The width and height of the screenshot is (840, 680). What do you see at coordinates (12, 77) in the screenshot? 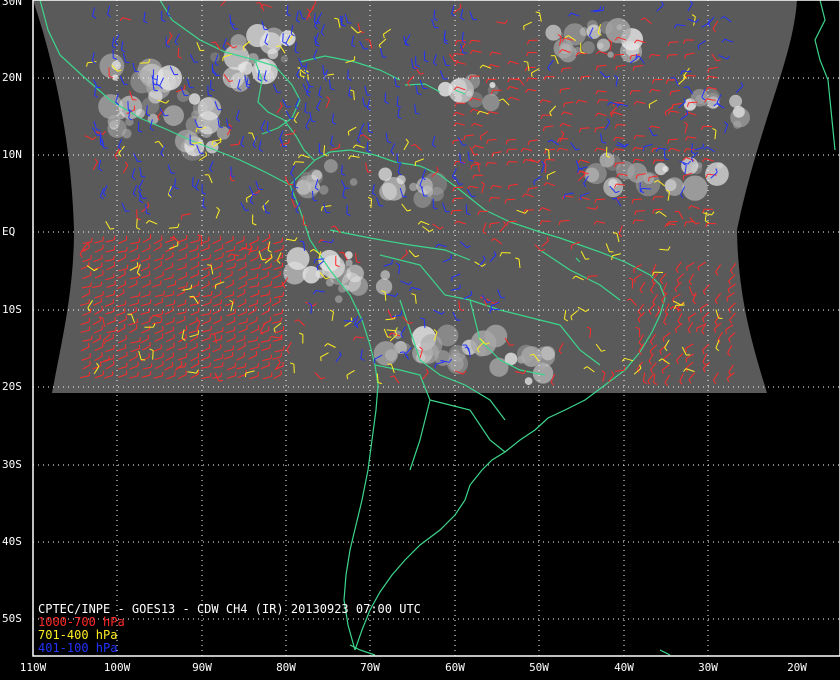
I see `lat-label: 20N` at bounding box center [12, 77].